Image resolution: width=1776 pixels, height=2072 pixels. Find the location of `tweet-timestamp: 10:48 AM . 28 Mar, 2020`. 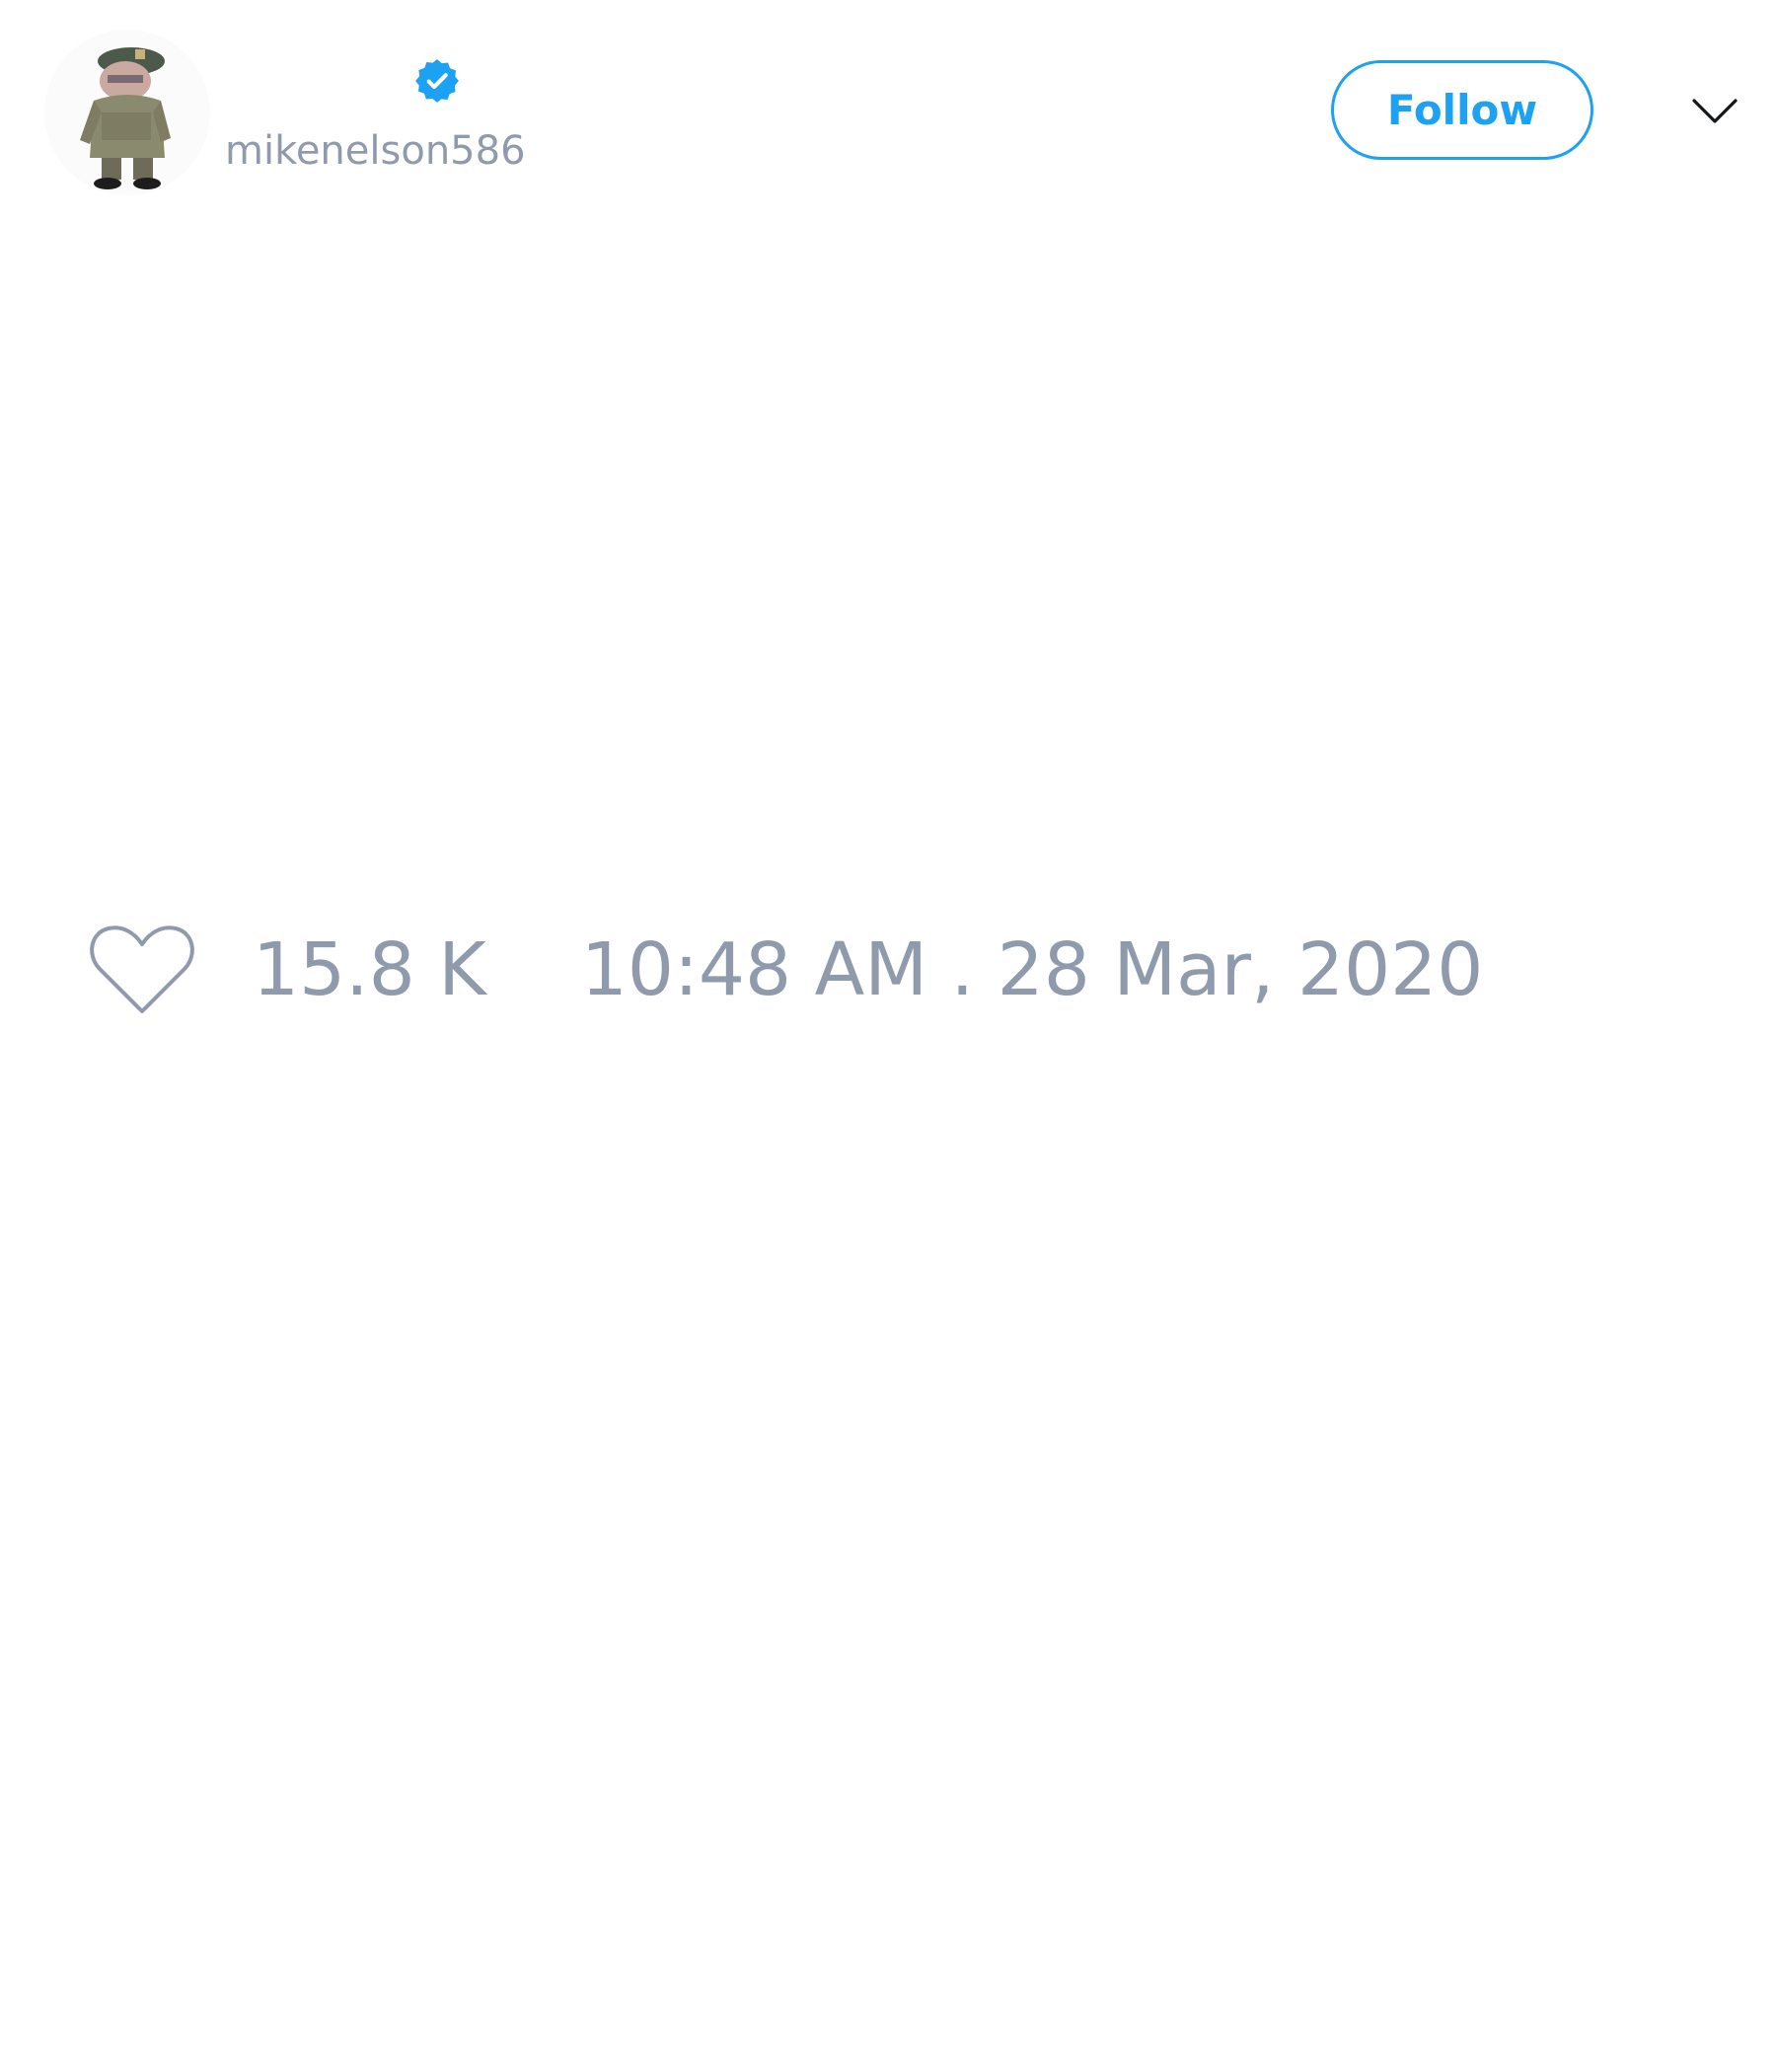

tweet-timestamp: 10:48 AM . 28 Mar, 2020 is located at coordinates (1032, 970).